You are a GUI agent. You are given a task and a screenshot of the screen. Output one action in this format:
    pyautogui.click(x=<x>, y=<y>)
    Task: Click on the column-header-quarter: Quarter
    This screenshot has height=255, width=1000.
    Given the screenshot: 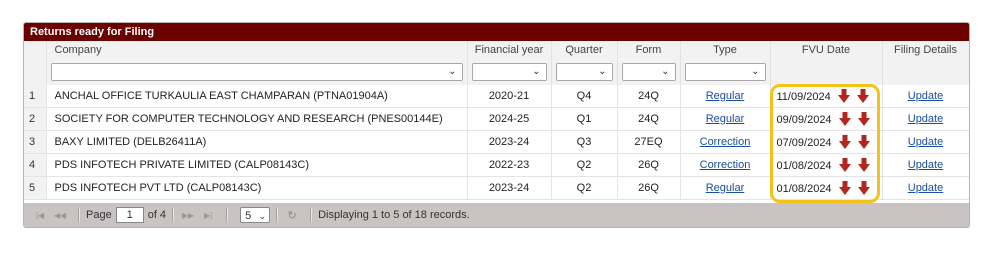 What is the action you would take?
    pyautogui.click(x=584, y=49)
    